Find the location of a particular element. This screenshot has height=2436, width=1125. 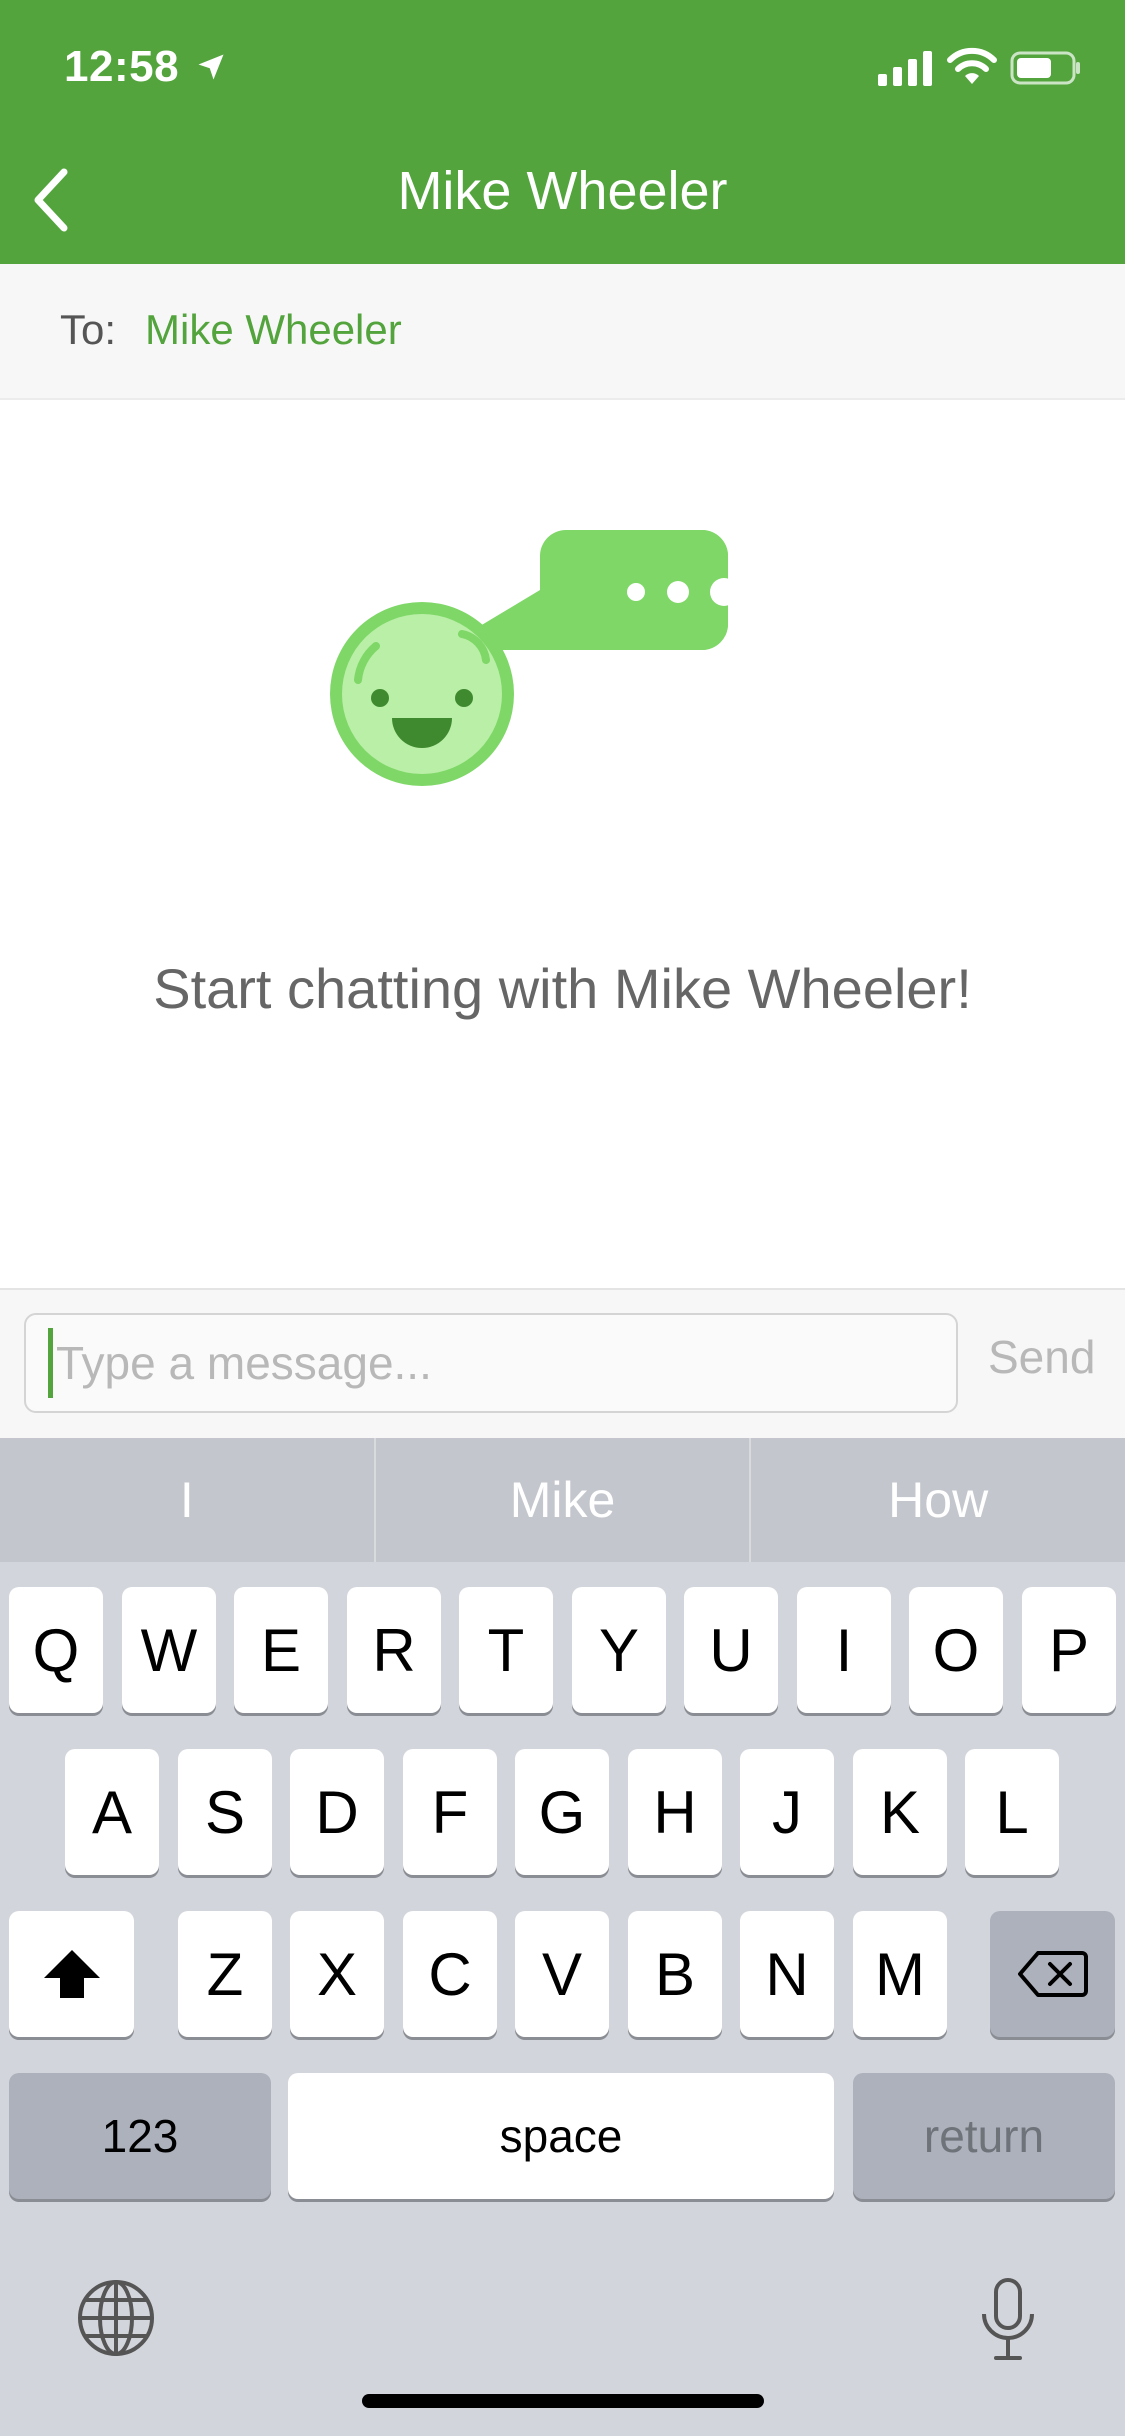

delete-icon is located at coordinates (1052, 1974).